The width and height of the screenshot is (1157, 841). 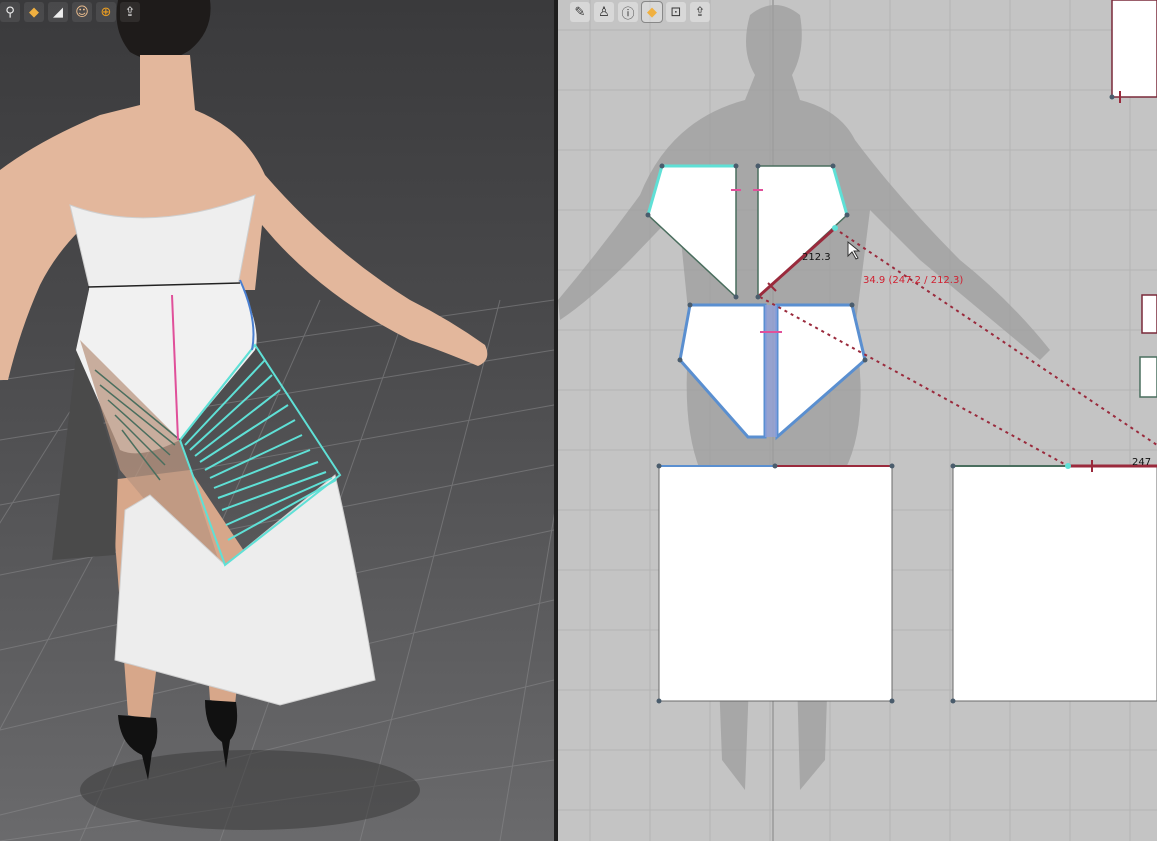 I want to click on seam-endpoint-active, so click(x=835, y=228).